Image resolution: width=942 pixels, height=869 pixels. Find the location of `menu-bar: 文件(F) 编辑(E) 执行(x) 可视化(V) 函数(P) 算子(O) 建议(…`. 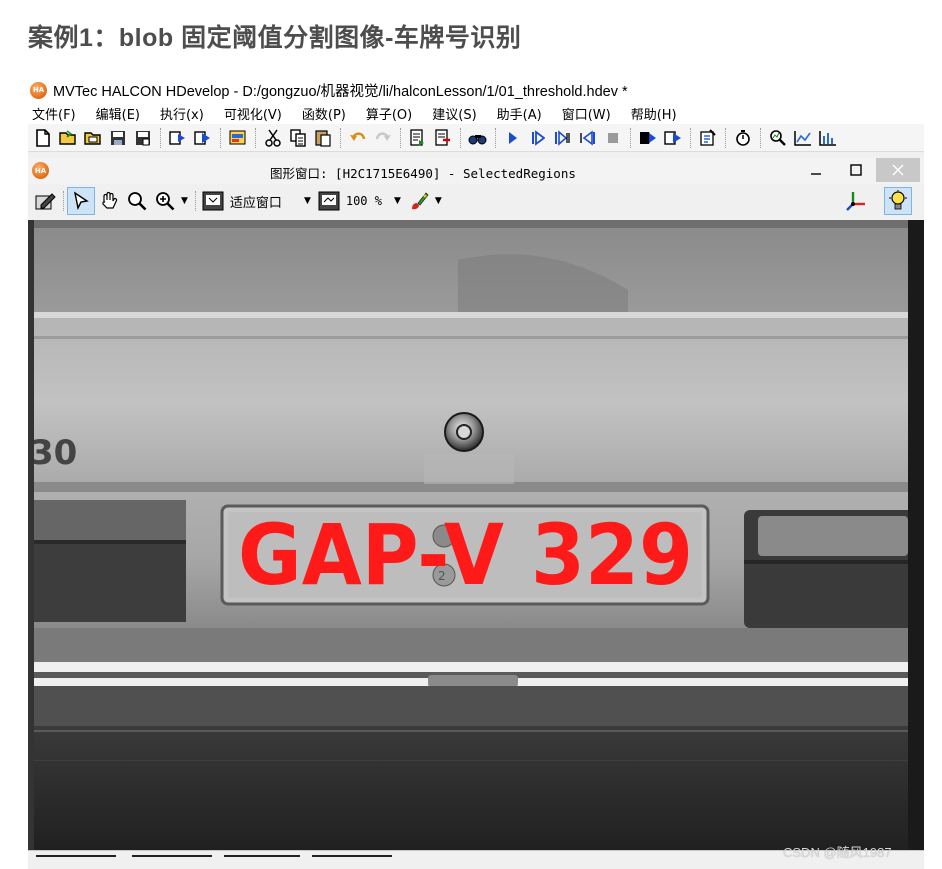

menu-bar: 文件(F) 编辑(E) 执行(x) 可视化(V) 函数(P) 算子(O) 建议(… is located at coordinates (476, 113).